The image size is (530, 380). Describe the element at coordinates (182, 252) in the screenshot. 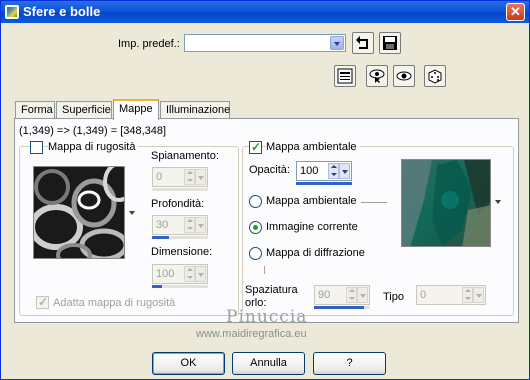

I see `size-label: Dimensione:` at that location.